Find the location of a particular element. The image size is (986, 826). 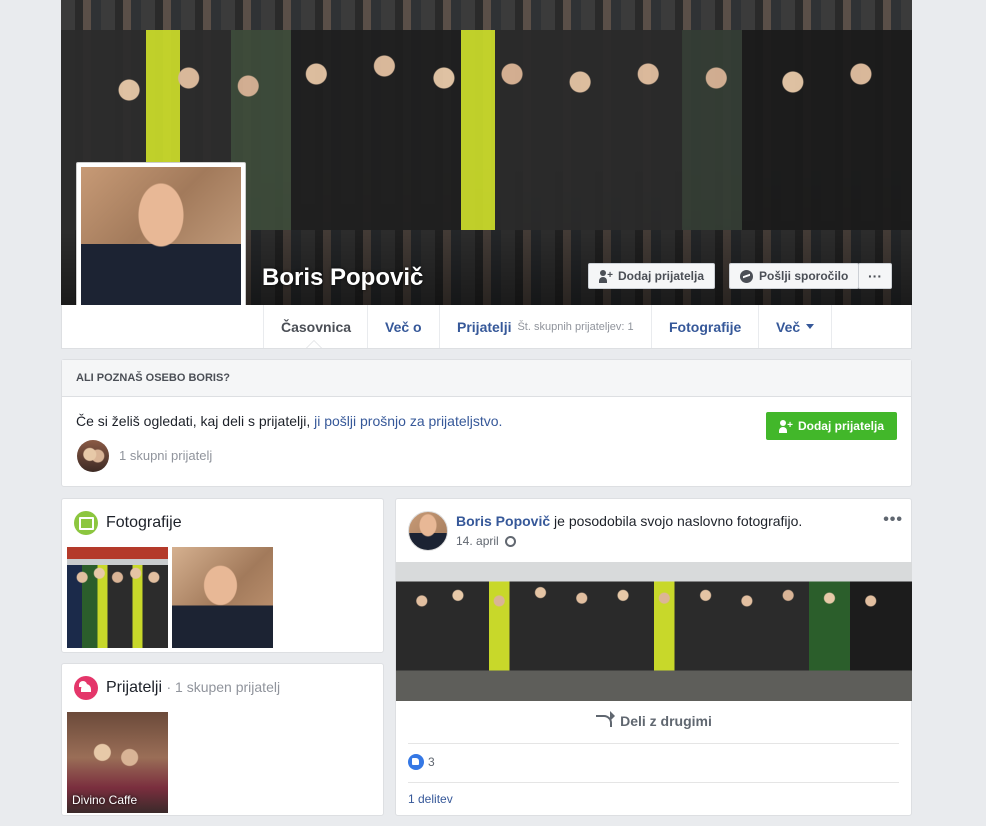

post-author-name: Boris Popovič is located at coordinates (503, 521).